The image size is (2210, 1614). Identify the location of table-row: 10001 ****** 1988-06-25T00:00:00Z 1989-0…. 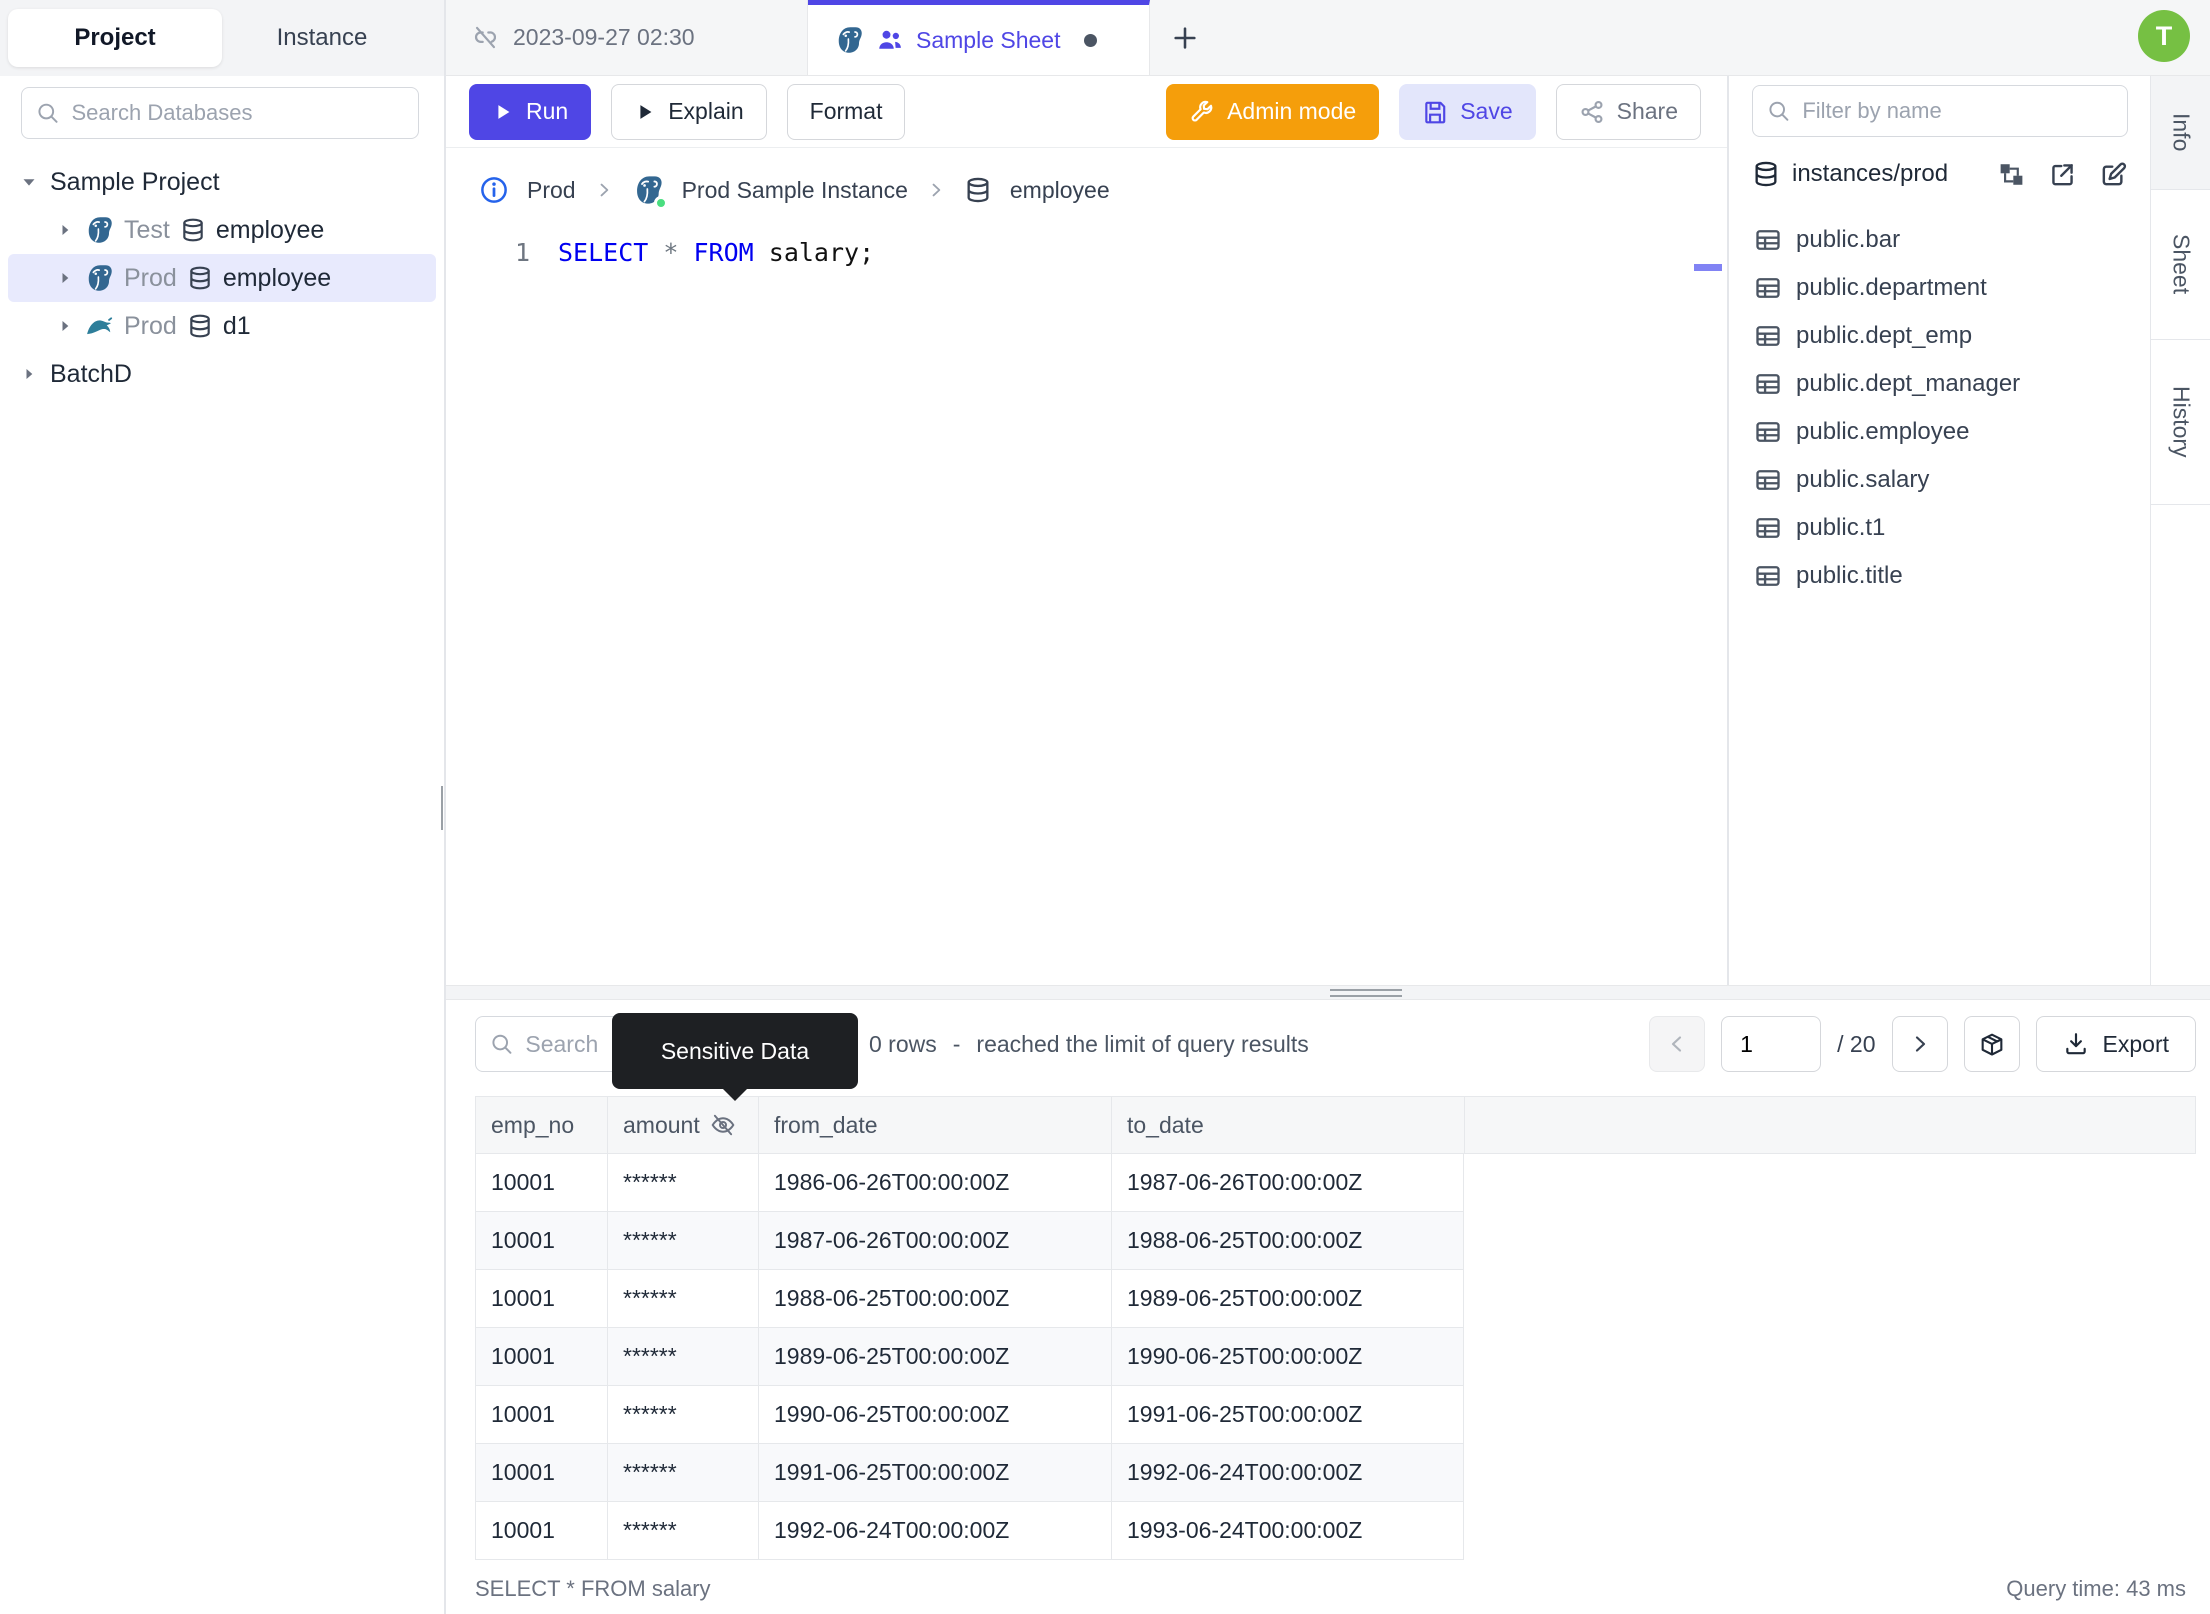
(1335, 1299).